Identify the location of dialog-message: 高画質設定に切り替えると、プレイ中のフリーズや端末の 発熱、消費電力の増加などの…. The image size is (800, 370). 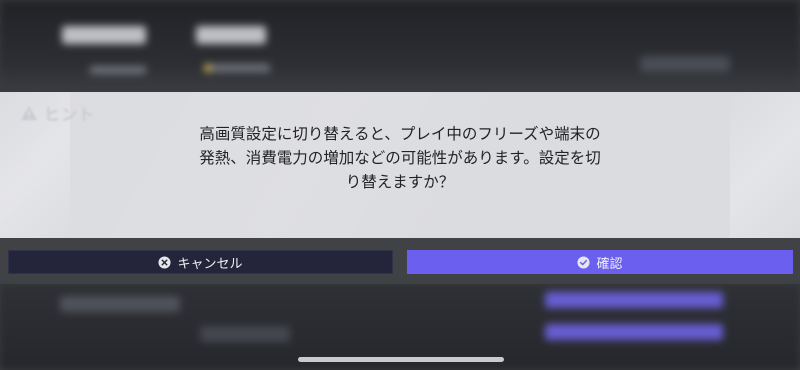
(400, 158).